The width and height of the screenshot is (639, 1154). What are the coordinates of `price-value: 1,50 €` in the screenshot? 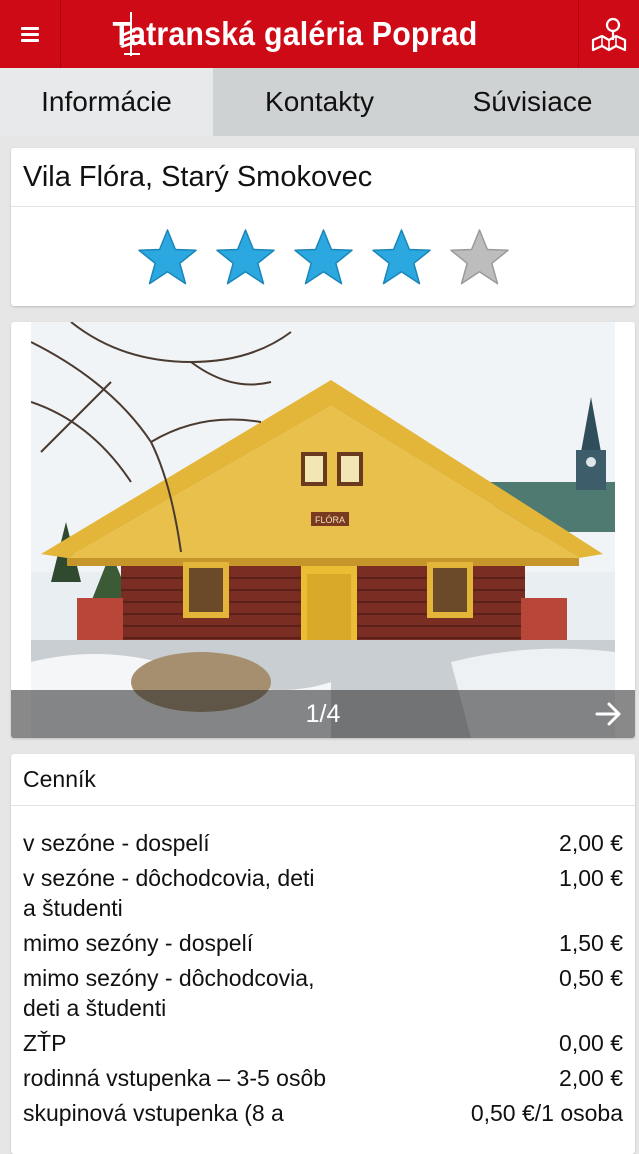 It's located at (591, 943).